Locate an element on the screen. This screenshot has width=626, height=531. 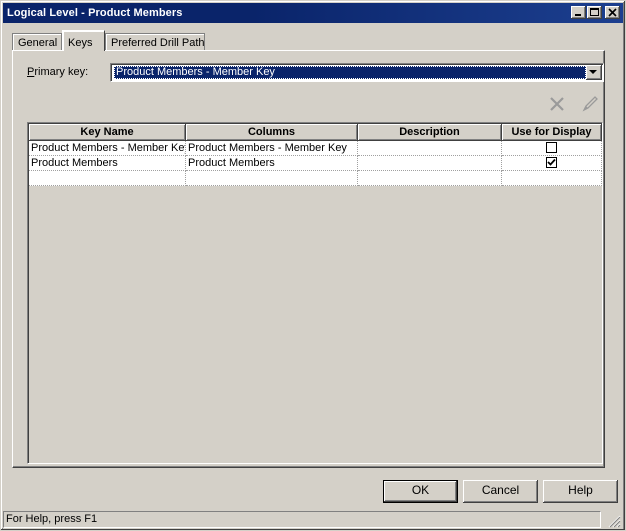
tab-general: General is located at coordinates (37, 42).